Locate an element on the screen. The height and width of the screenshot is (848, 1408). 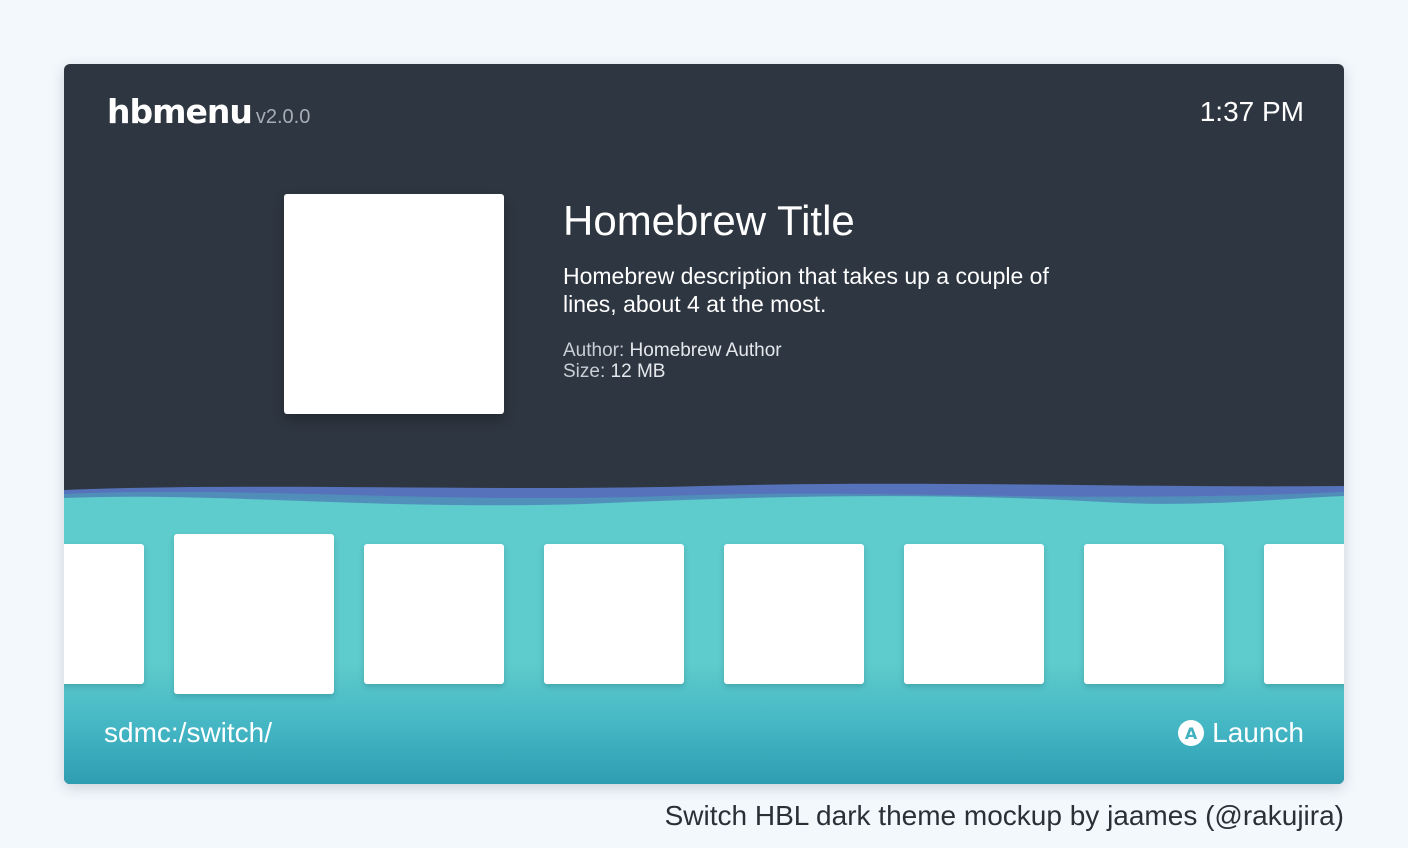
a-button-icon: A is located at coordinates (1191, 733).